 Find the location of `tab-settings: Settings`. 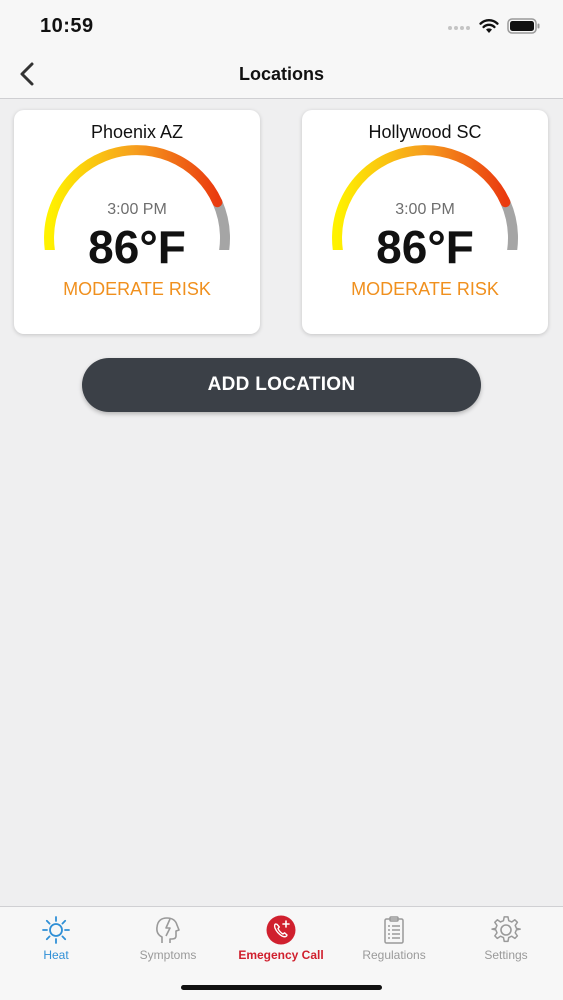

tab-settings: Settings is located at coordinates (506, 939).